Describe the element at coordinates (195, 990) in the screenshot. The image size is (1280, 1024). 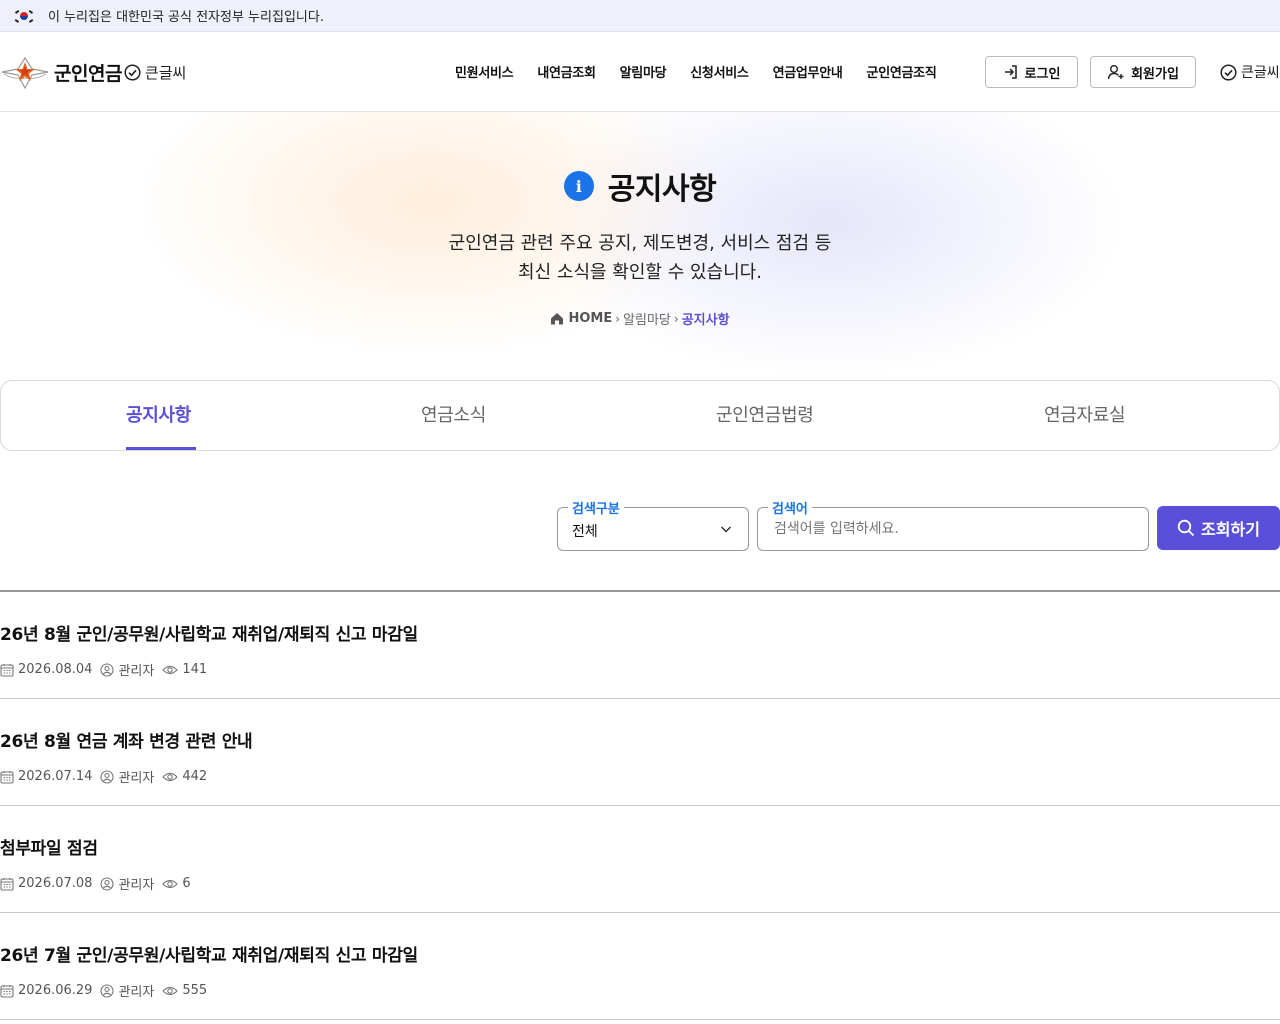
I see `notice-views-value: 555` at that location.